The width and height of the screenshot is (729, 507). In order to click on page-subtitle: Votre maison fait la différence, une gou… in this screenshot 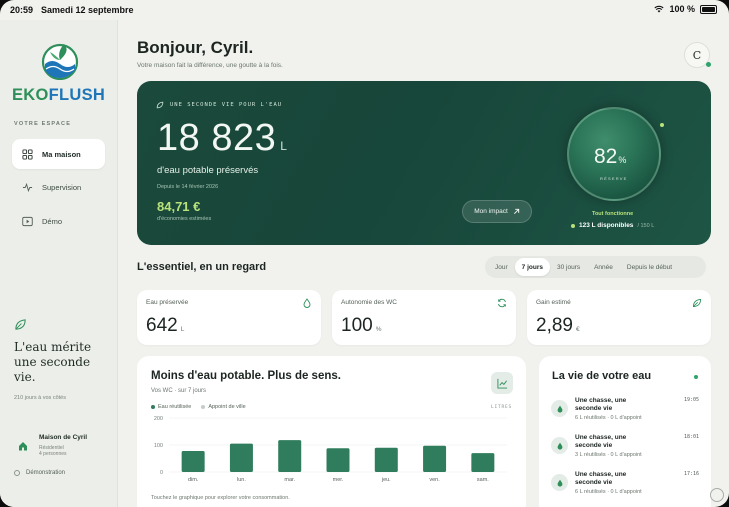, I will do `click(210, 65)`.